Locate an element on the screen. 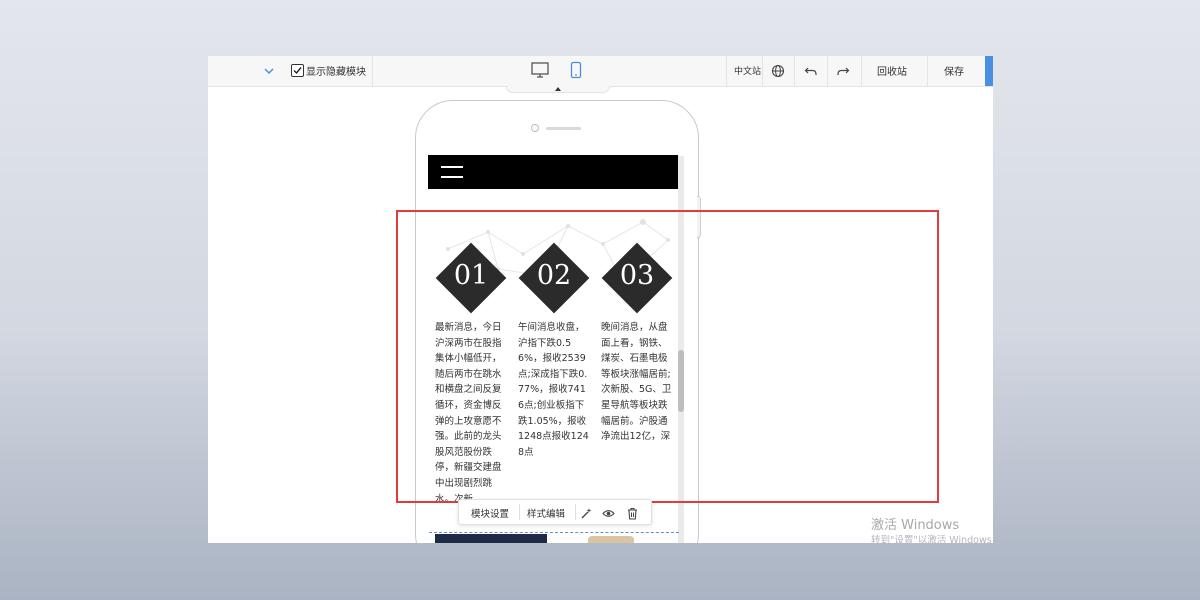 The width and height of the screenshot is (1200, 600). windows-activation-title: 激活 Windows is located at coordinates (915, 525).